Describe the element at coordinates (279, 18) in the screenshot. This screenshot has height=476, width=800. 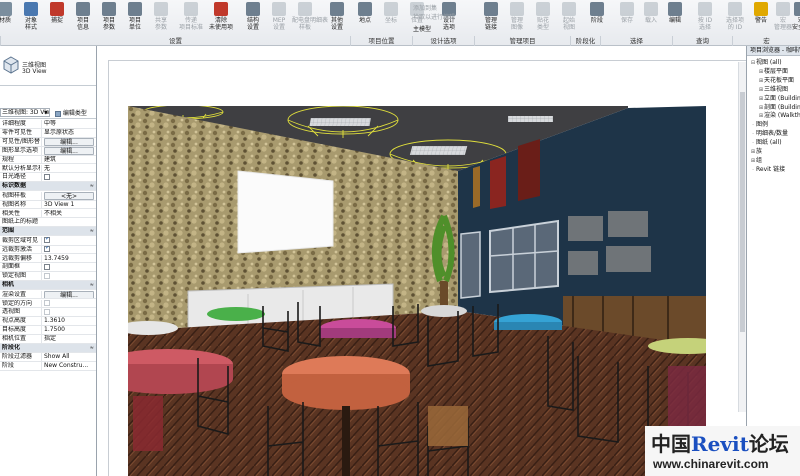
I see `mep-settings-button: MEP 设置` at that location.